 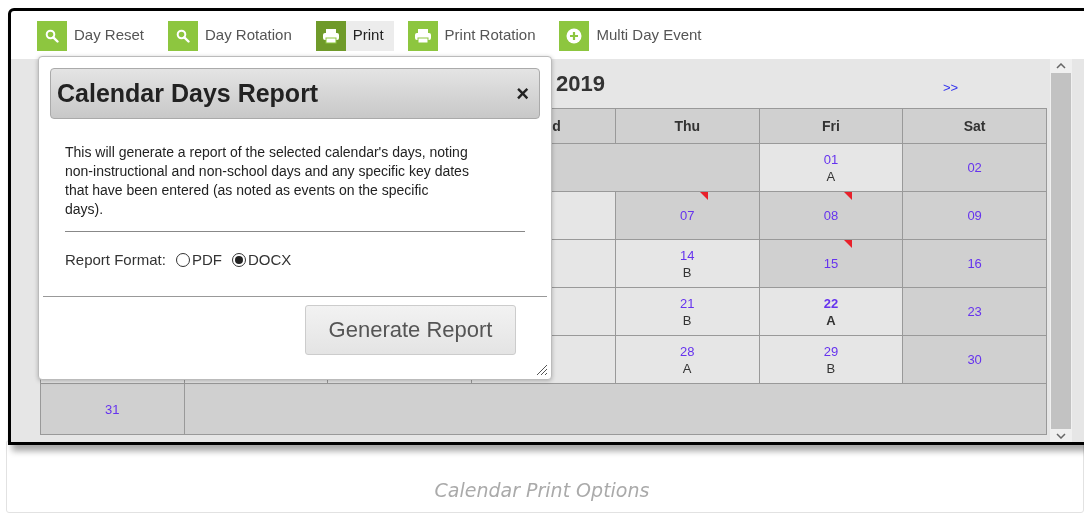 I want to click on day-number: 15, so click(x=831, y=263).